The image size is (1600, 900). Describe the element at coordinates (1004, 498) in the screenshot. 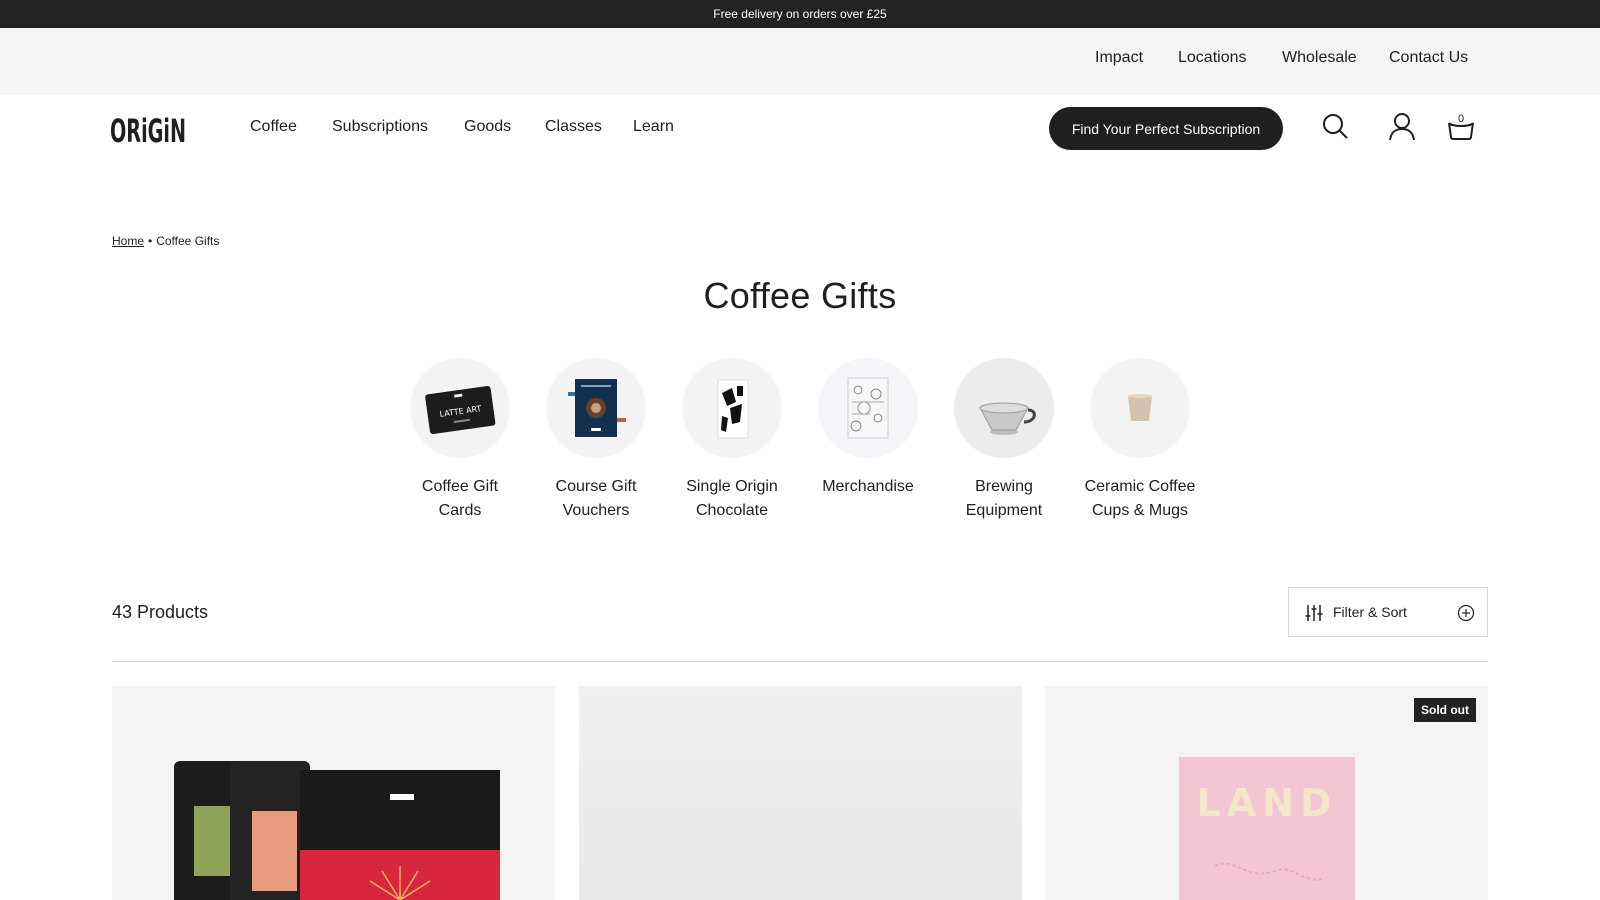

I see `category-label: Brewing Equipment` at that location.